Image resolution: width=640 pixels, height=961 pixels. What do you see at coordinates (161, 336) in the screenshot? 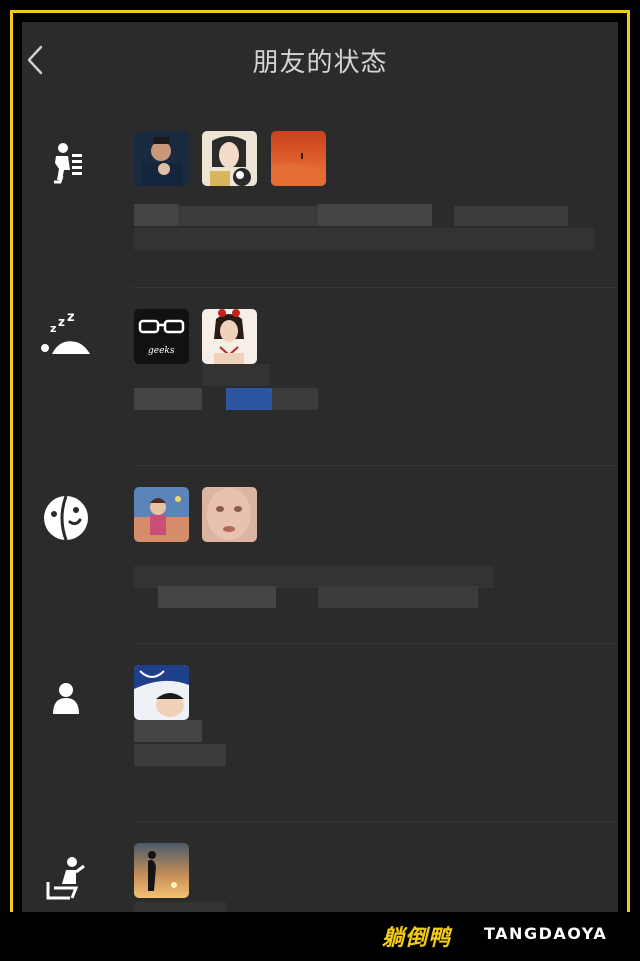
I see `friend-avatar: geeks` at bounding box center [161, 336].